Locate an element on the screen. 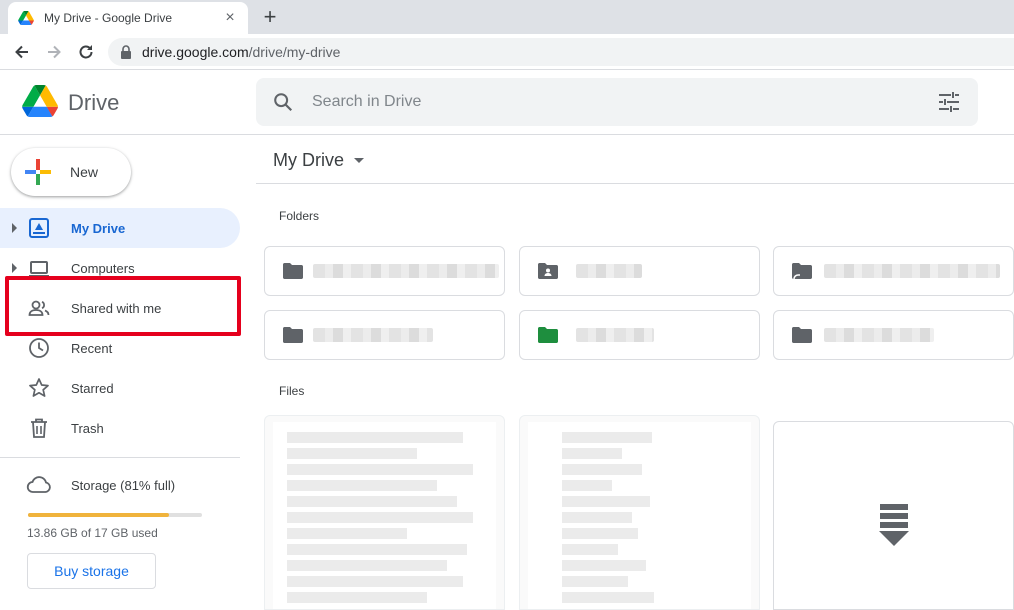  new-tab-button: + is located at coordinates (270, 17).